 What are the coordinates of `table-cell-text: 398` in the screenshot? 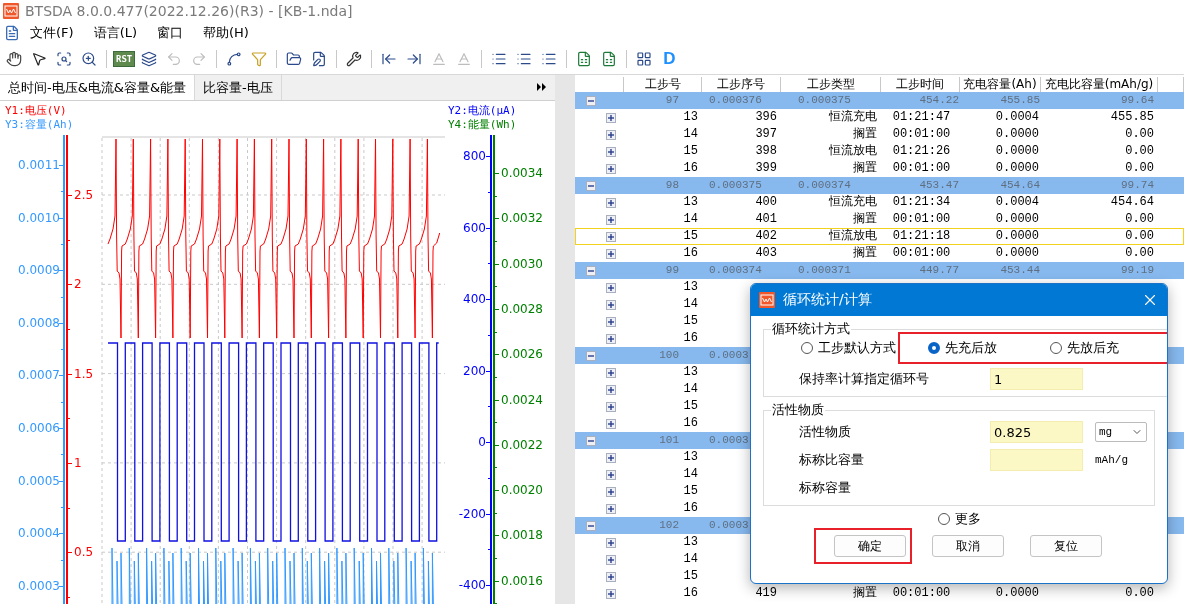 It's located at (766, 151).